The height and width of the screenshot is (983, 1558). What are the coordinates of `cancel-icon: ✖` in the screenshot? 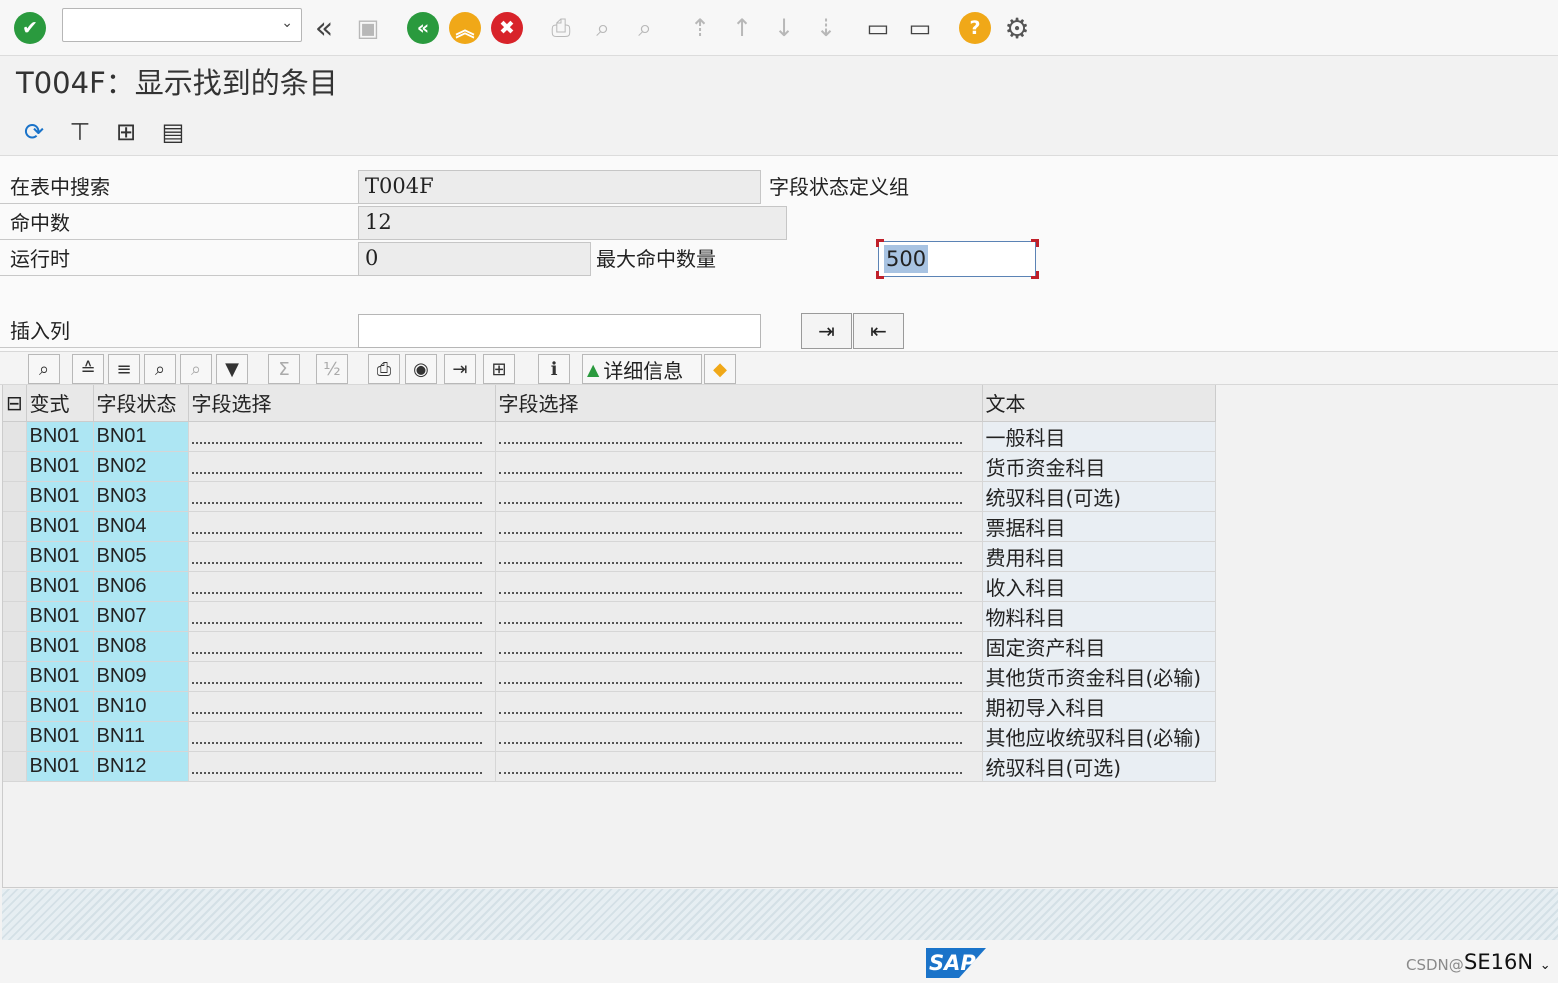 It's located at (507, 28).